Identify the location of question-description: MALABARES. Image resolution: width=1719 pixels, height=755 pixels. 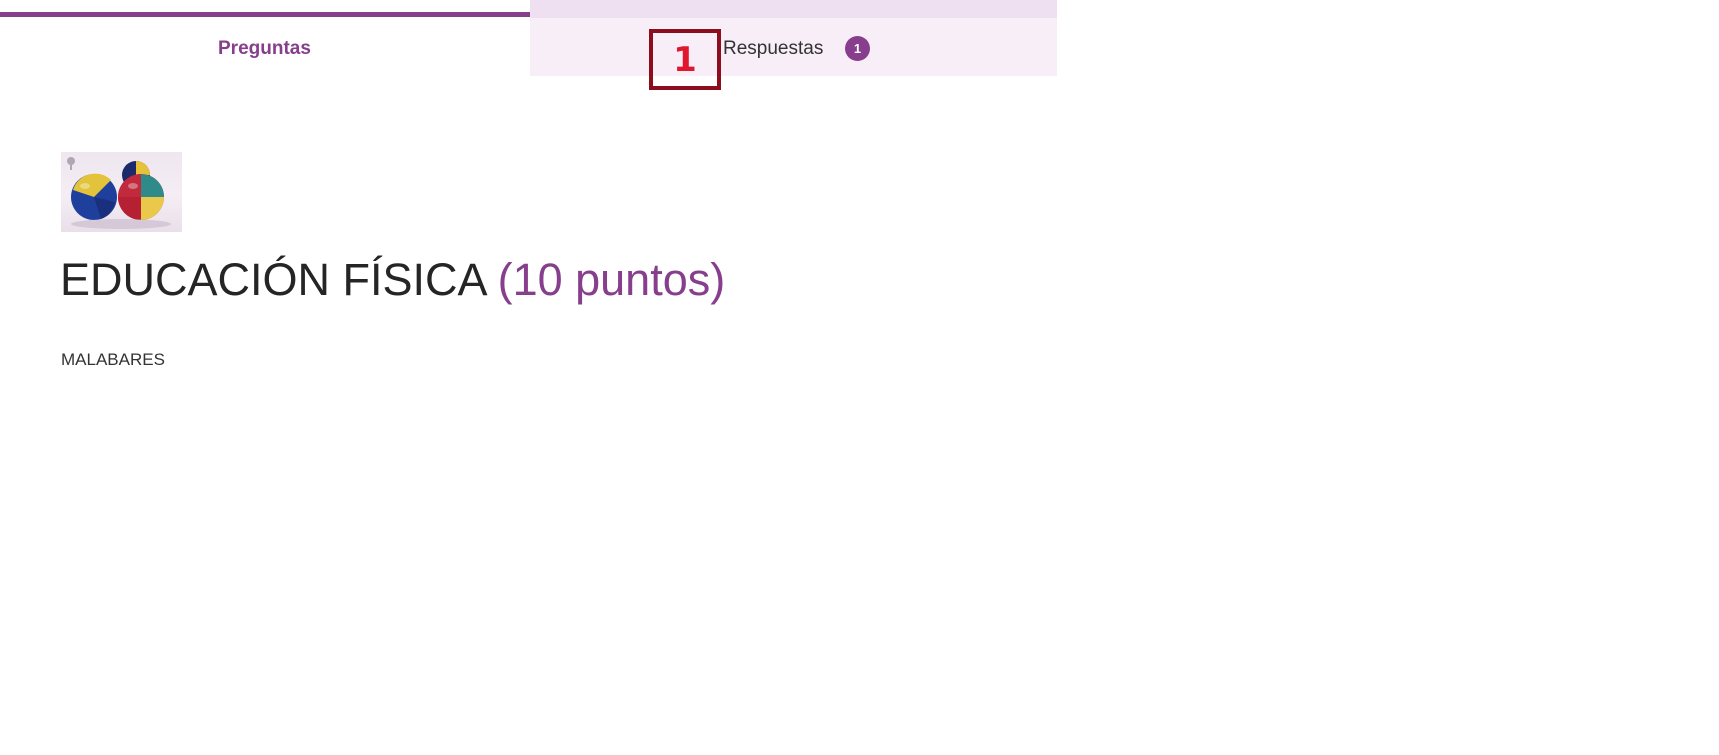
(113, 359).